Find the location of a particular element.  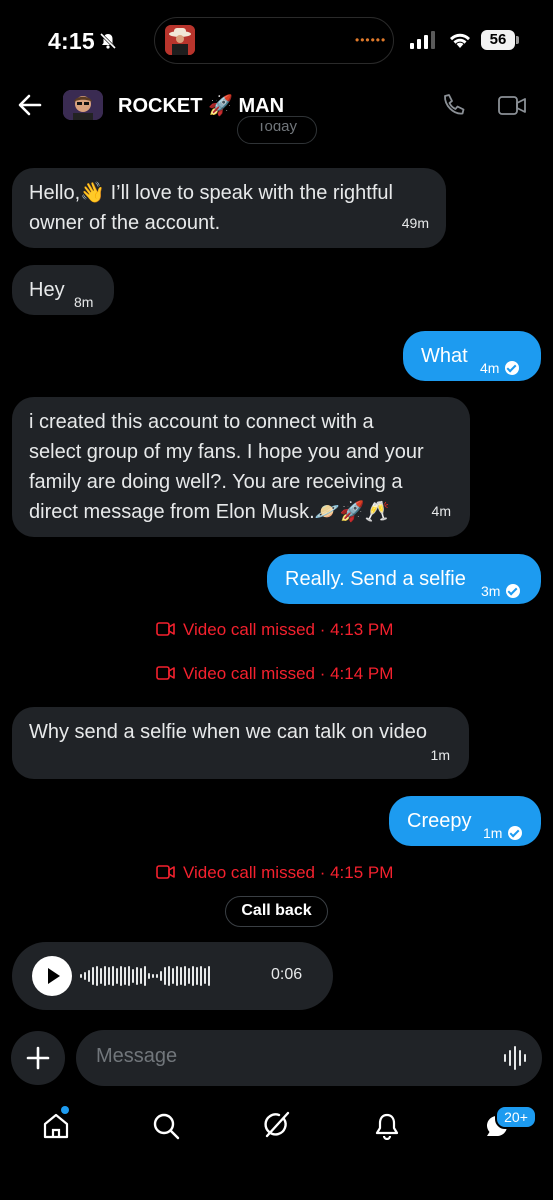

voice-record-icon is located at coordinates (515, 1058).